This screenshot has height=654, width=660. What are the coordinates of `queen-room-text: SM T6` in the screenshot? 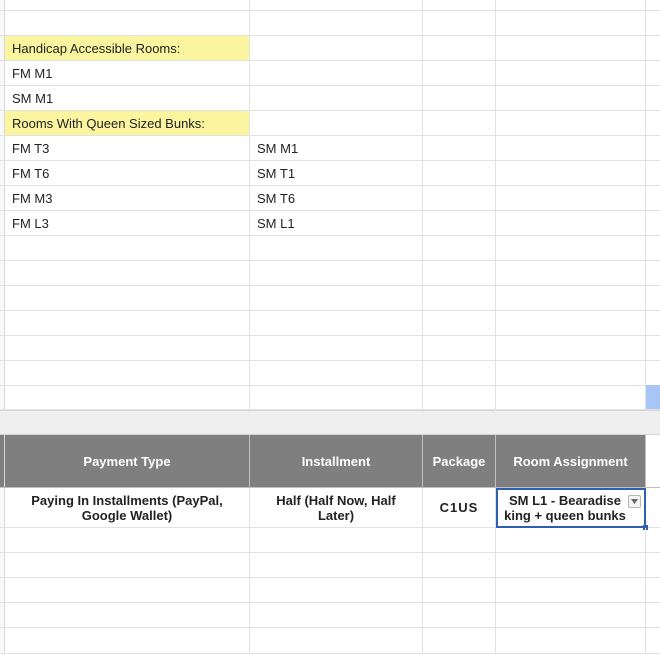 It's located at (276, 198).